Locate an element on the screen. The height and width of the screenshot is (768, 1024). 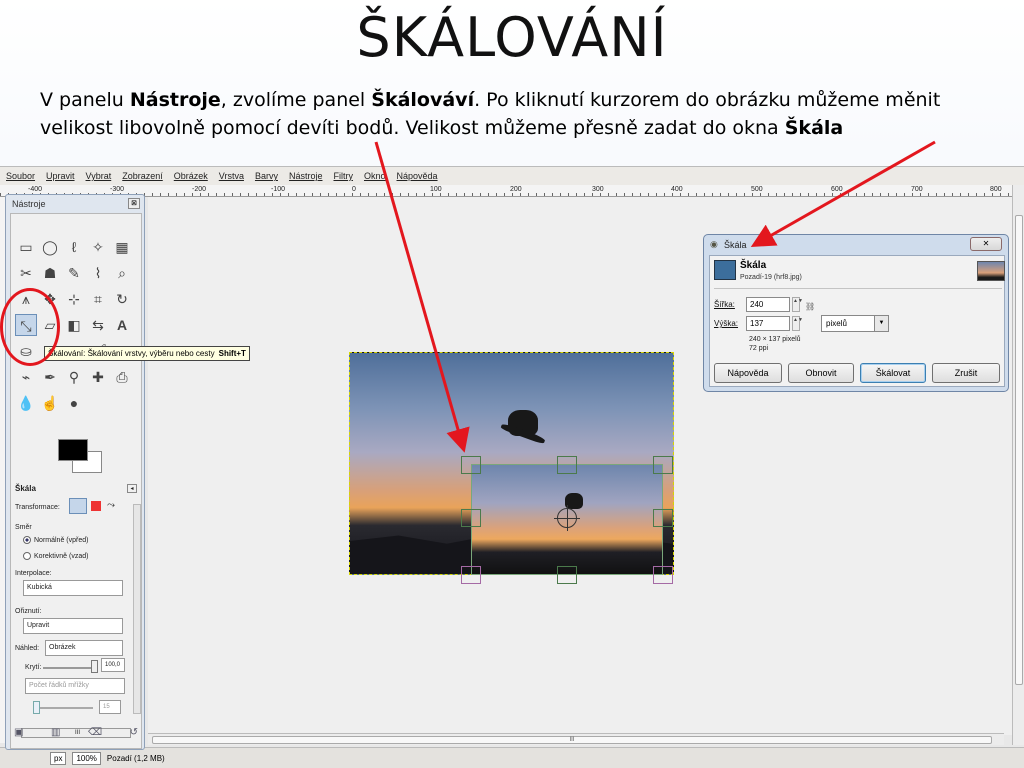
fg-bg-colors is located at coordinates (80, 457).